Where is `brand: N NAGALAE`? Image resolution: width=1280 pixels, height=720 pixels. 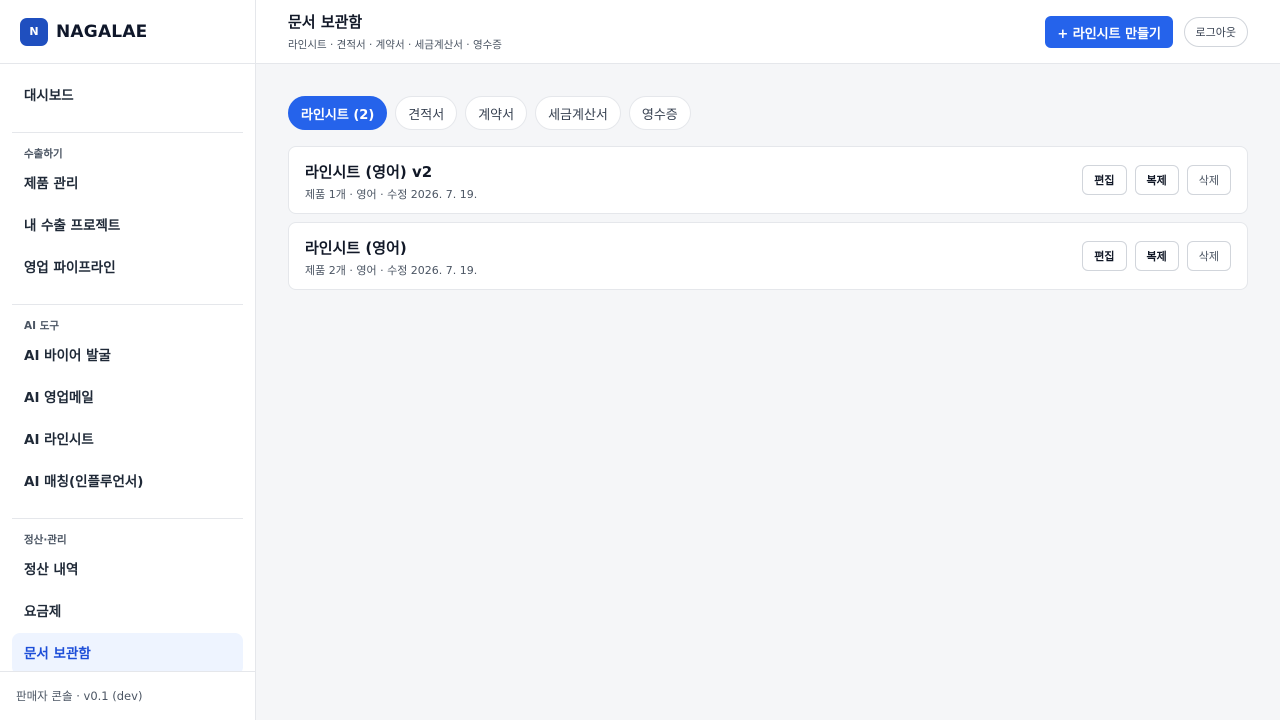
brand: N NAGALAE is located at coordinates (127, 32).